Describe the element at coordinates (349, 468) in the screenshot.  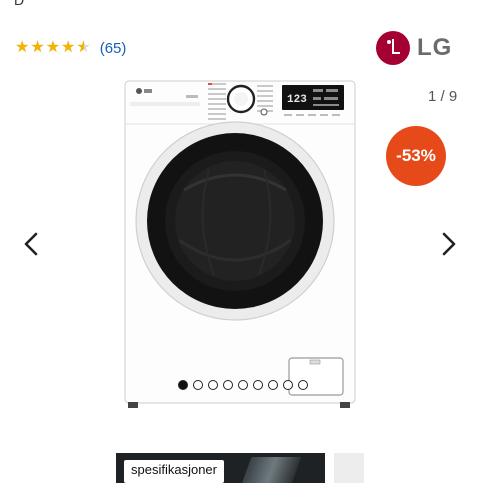
I see `thumbnail-image` at that location.